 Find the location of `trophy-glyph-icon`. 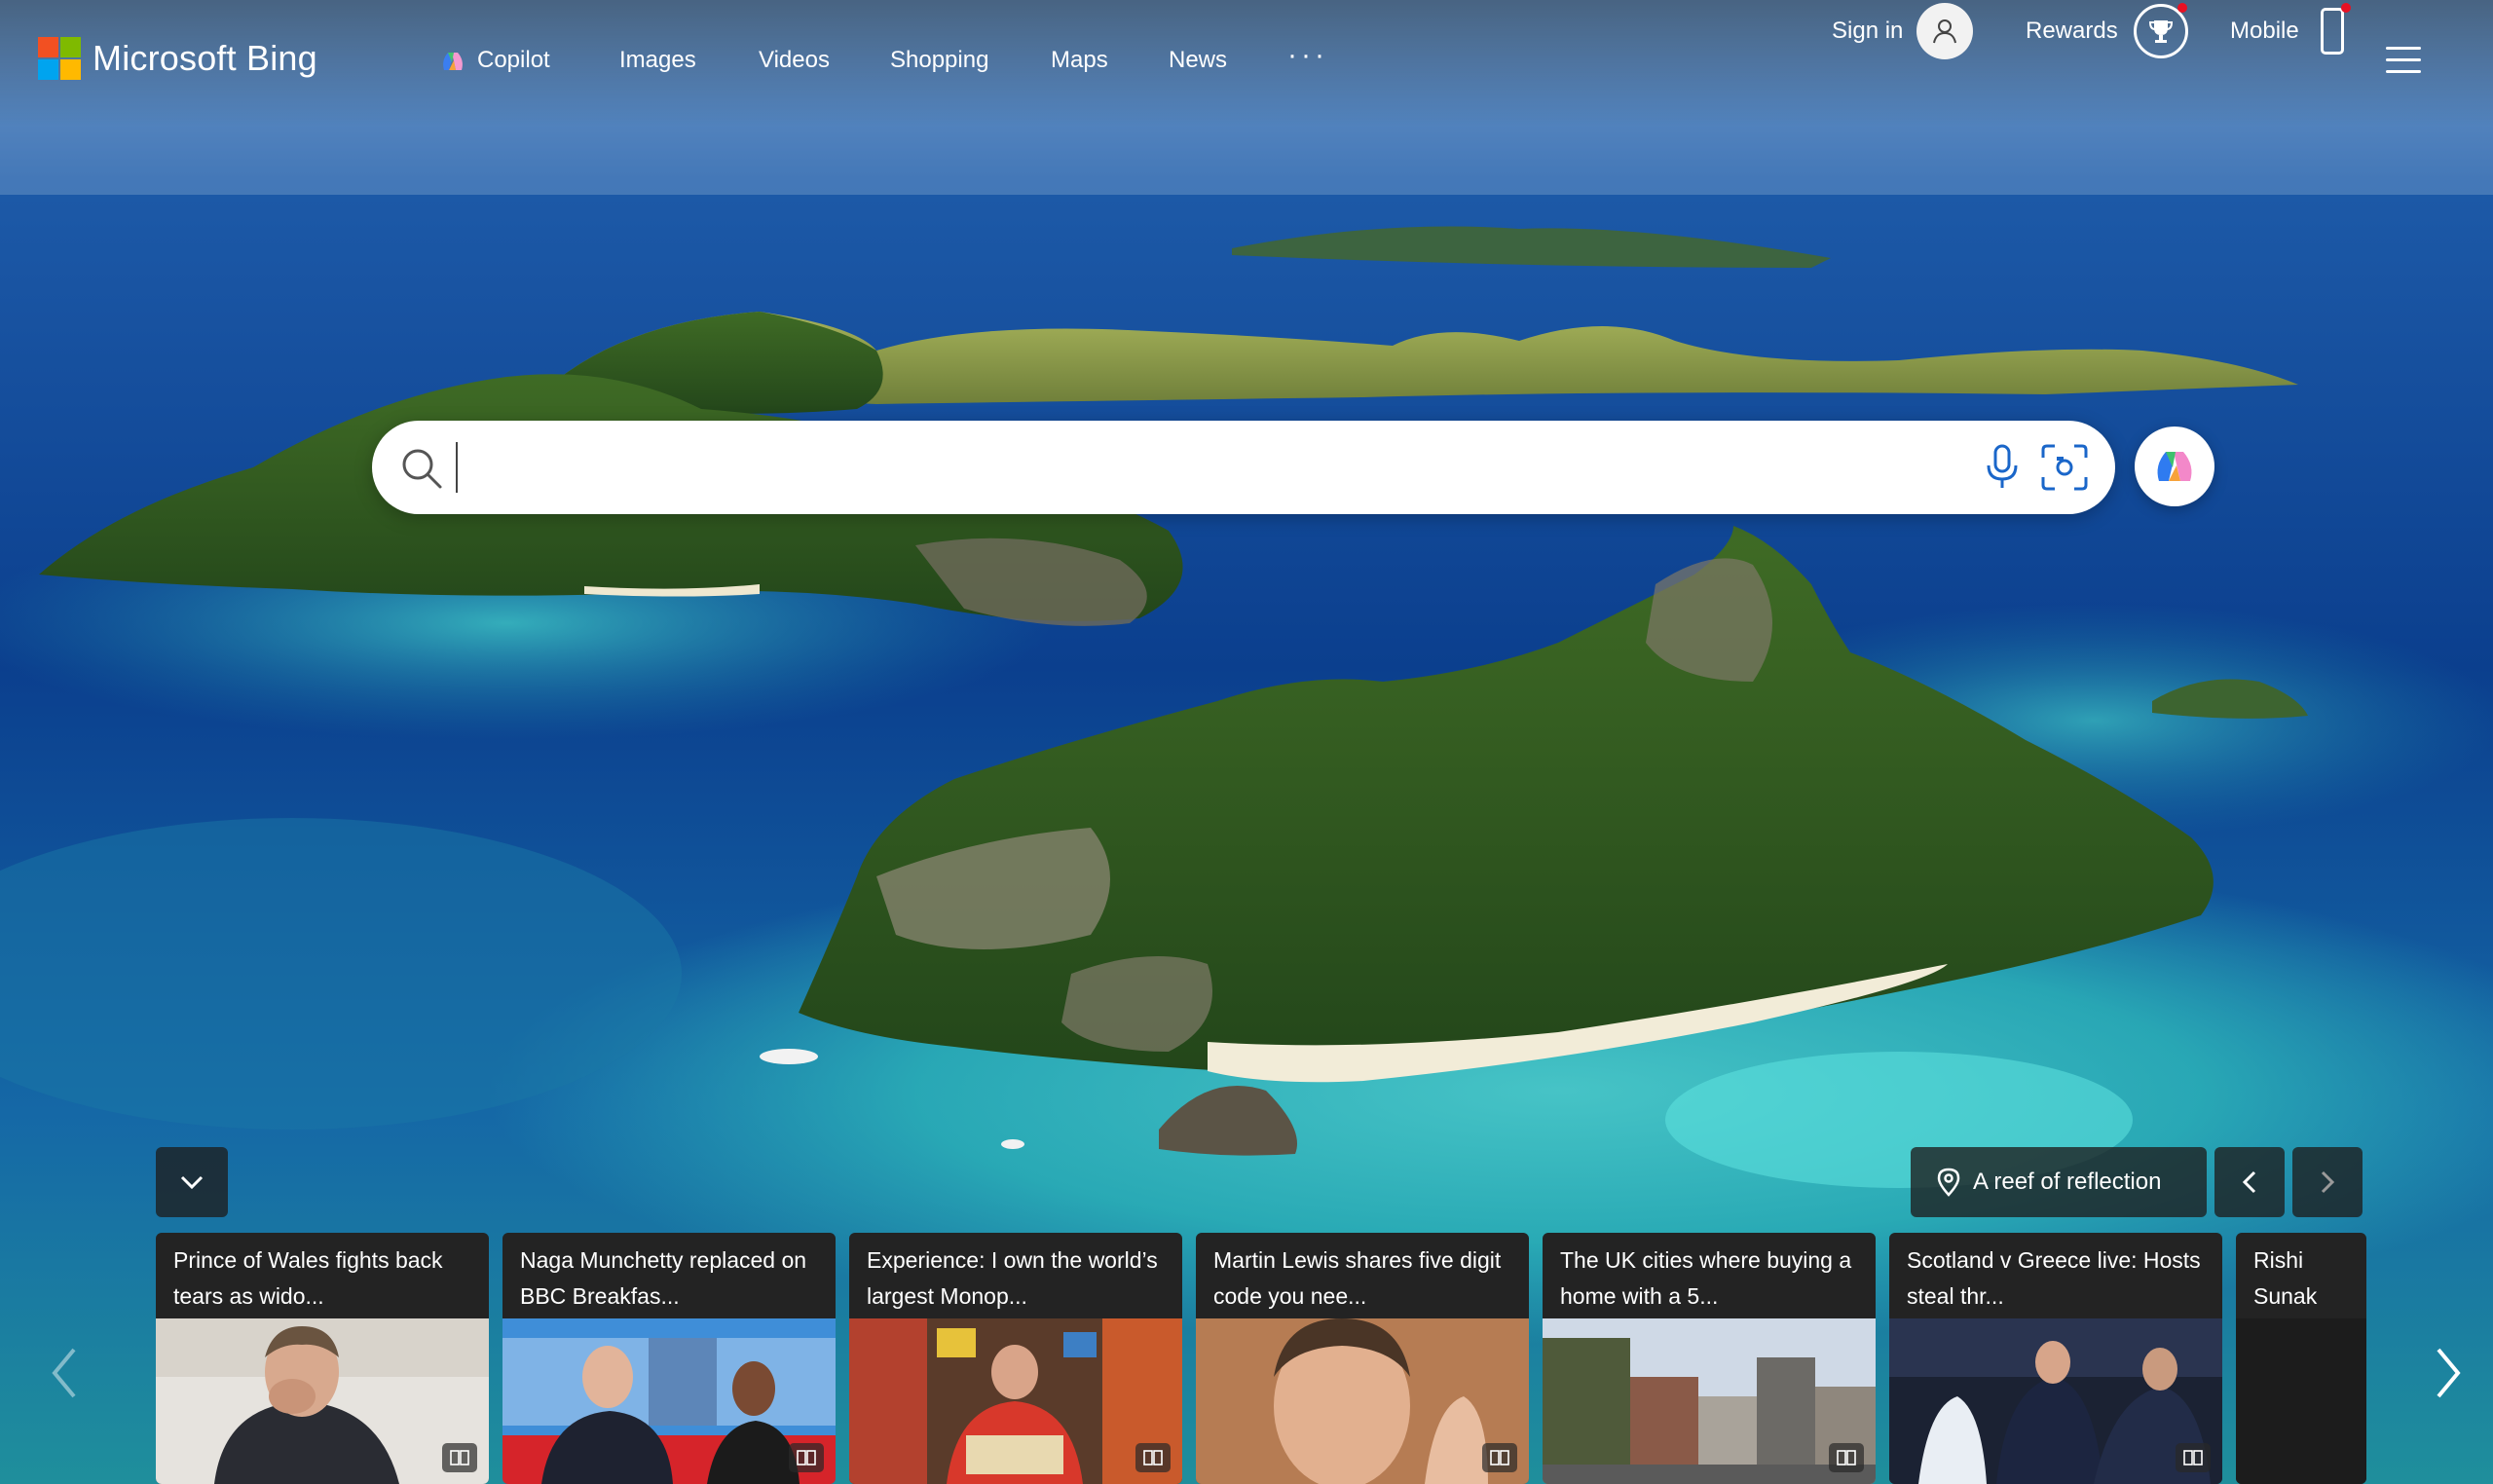

trophy-glyph-icon is located at coordinates (2160, 31).